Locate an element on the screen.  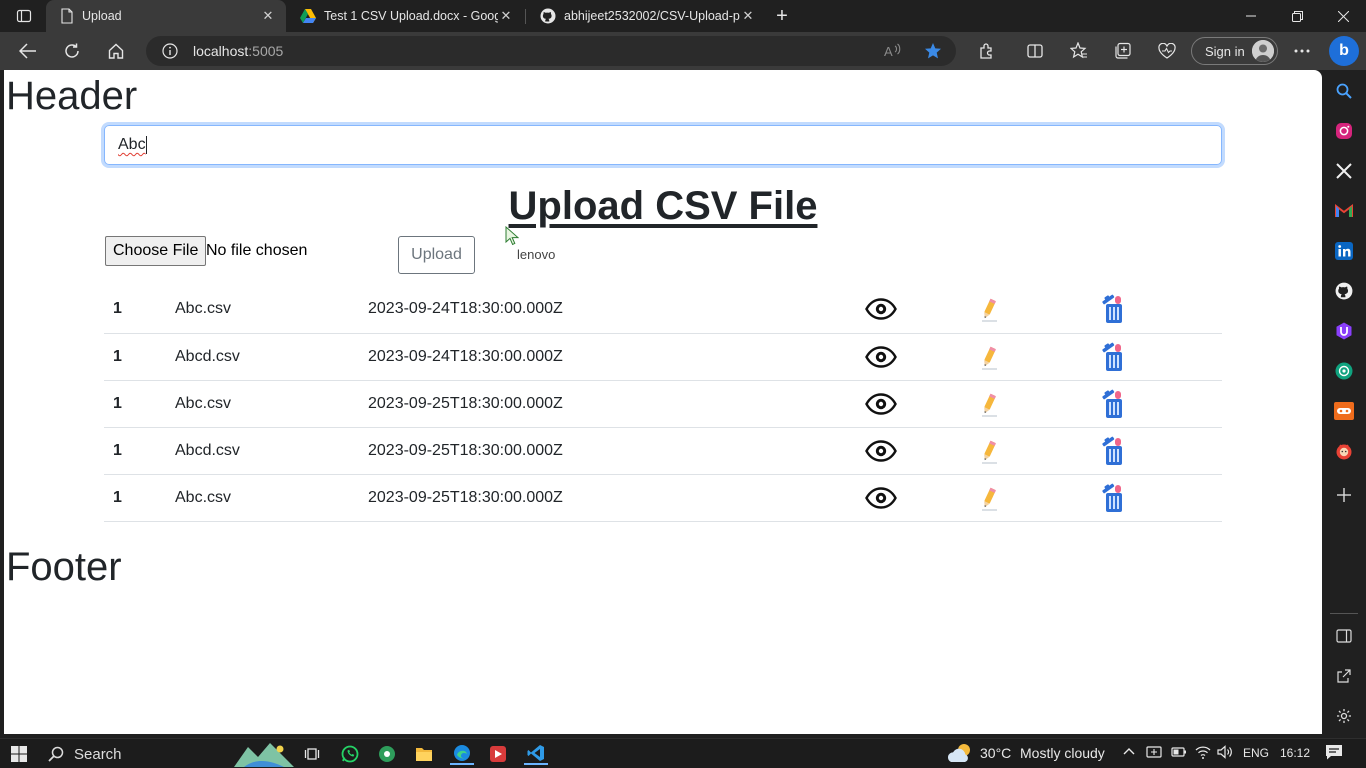
weather-description: Mostly cloudy is located at coordinates (1062, 753).